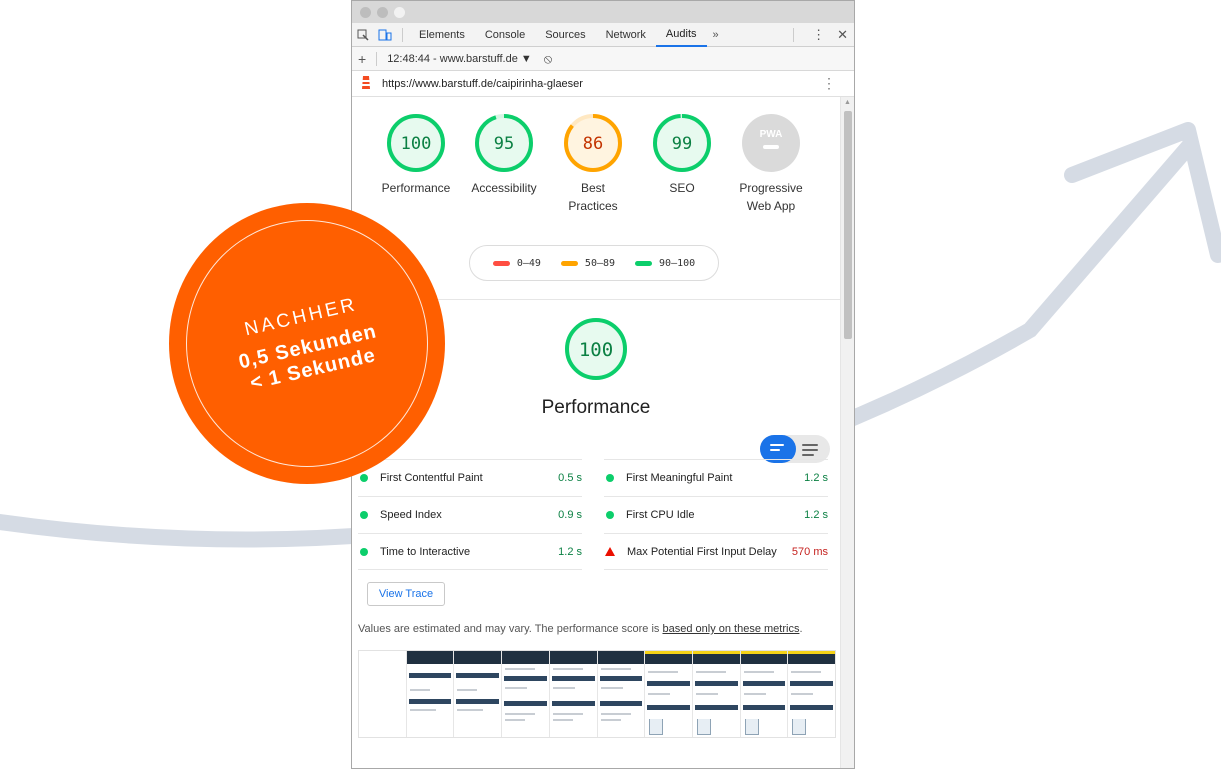 The height and width of the screenshot is (771, 1221). I want to click on score-legend: 0–49 50–89 90–100, so click(594, 263).